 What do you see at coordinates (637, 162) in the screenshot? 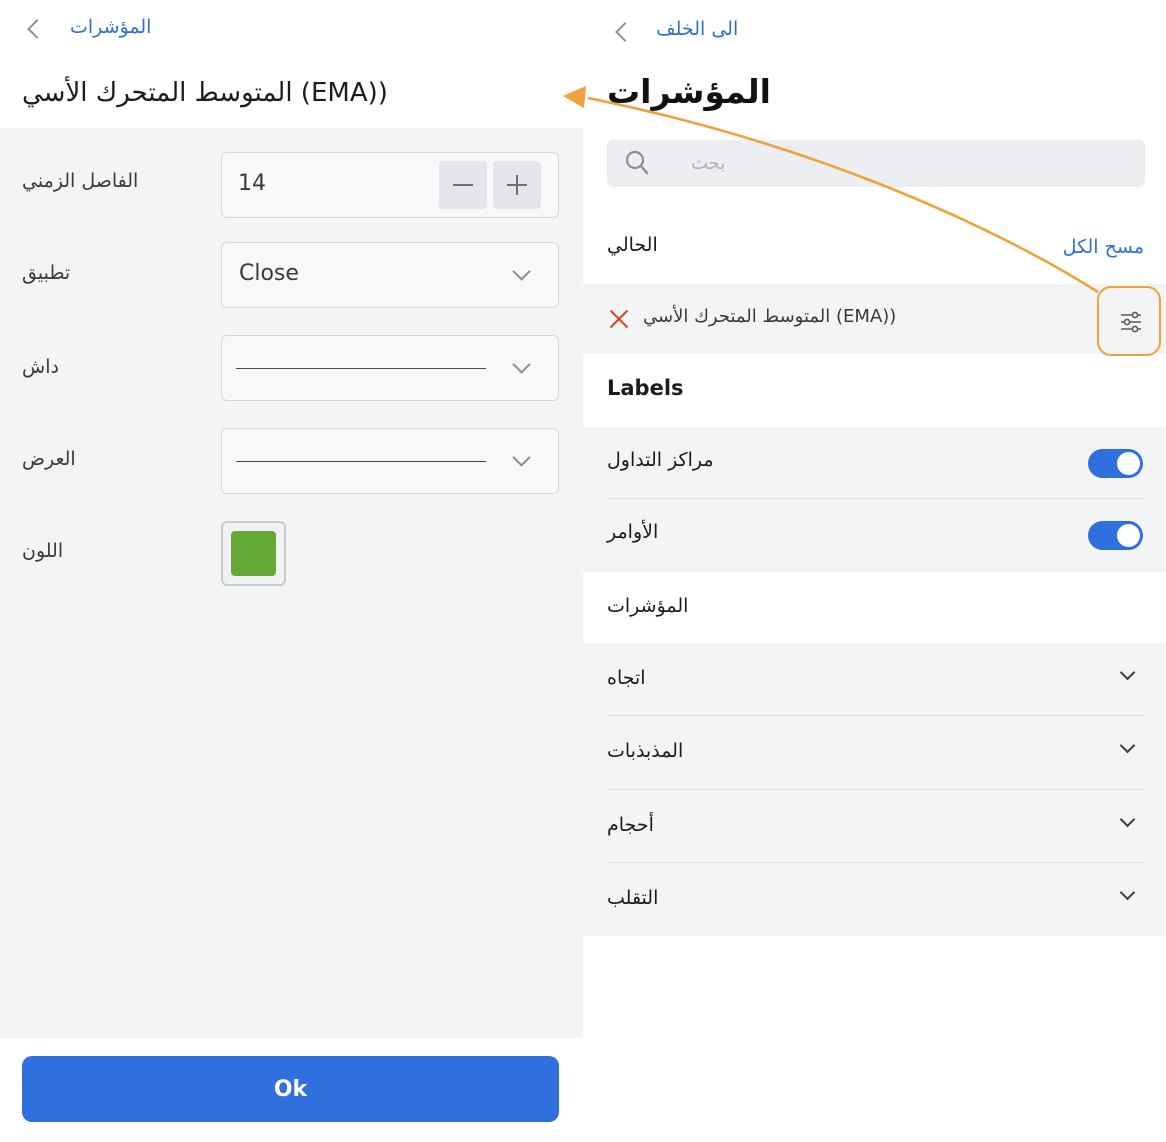
I see `search-icon` at bounding box center [637, 162].